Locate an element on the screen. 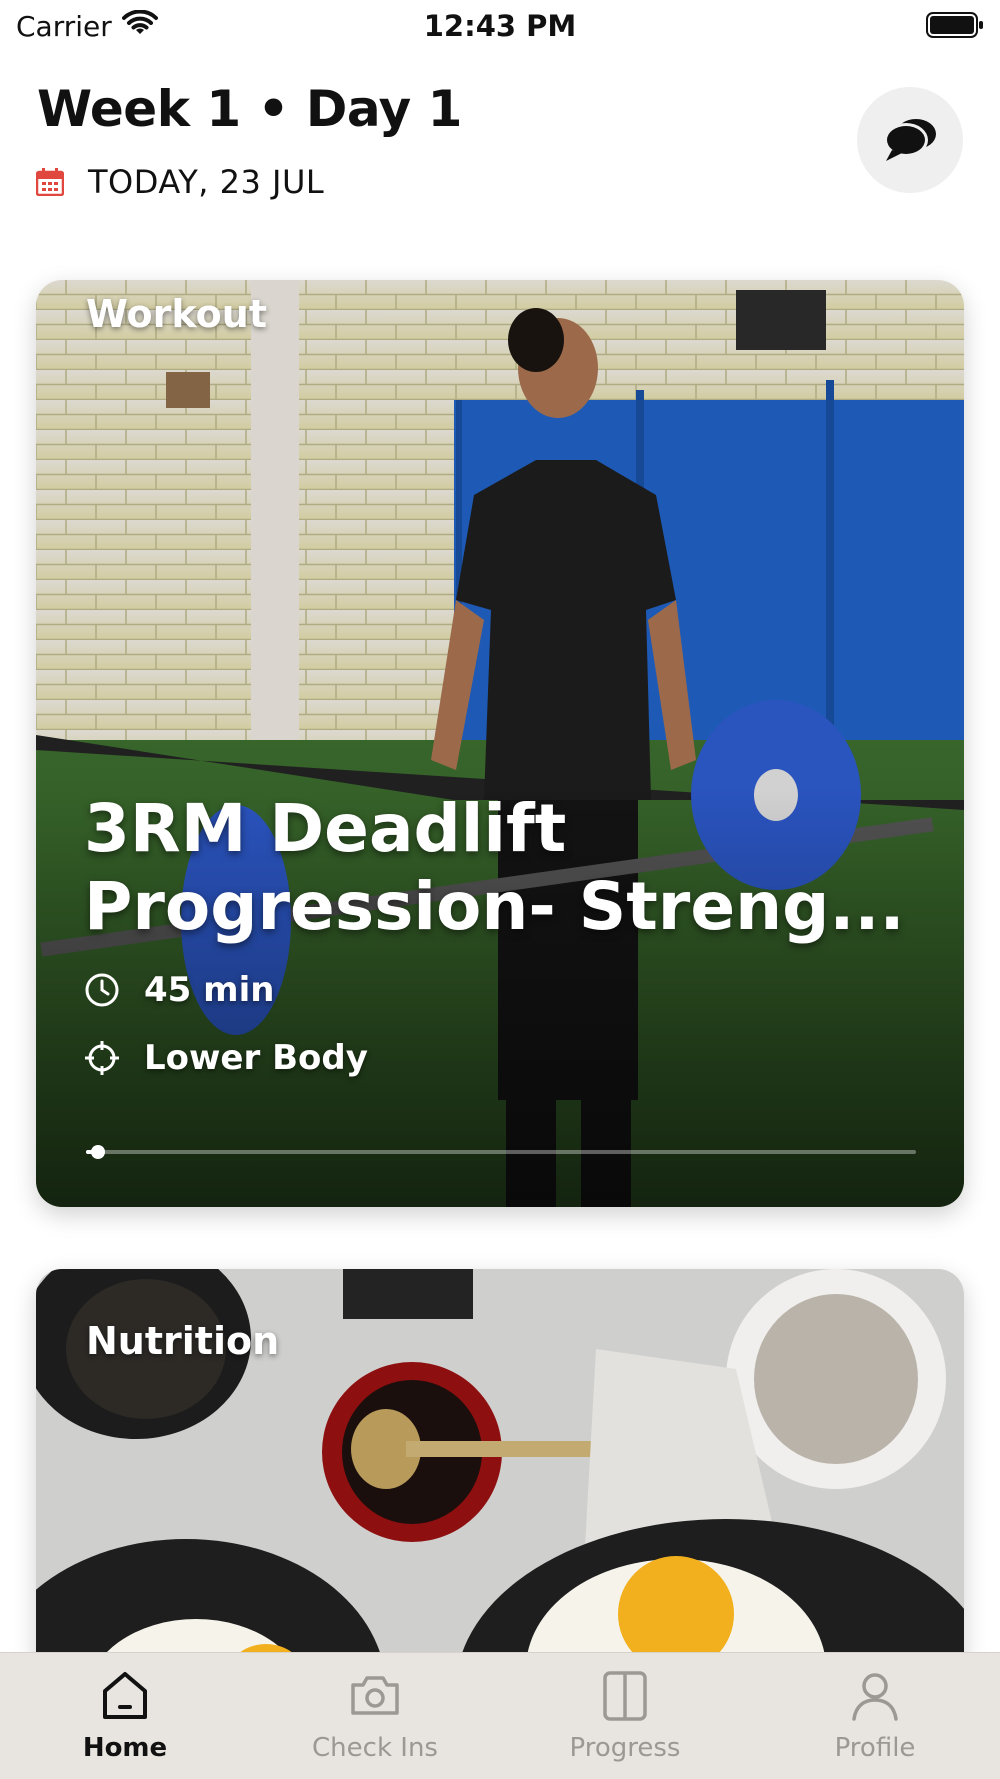  duration-label: 45 min is located at coordinates (209, 990).